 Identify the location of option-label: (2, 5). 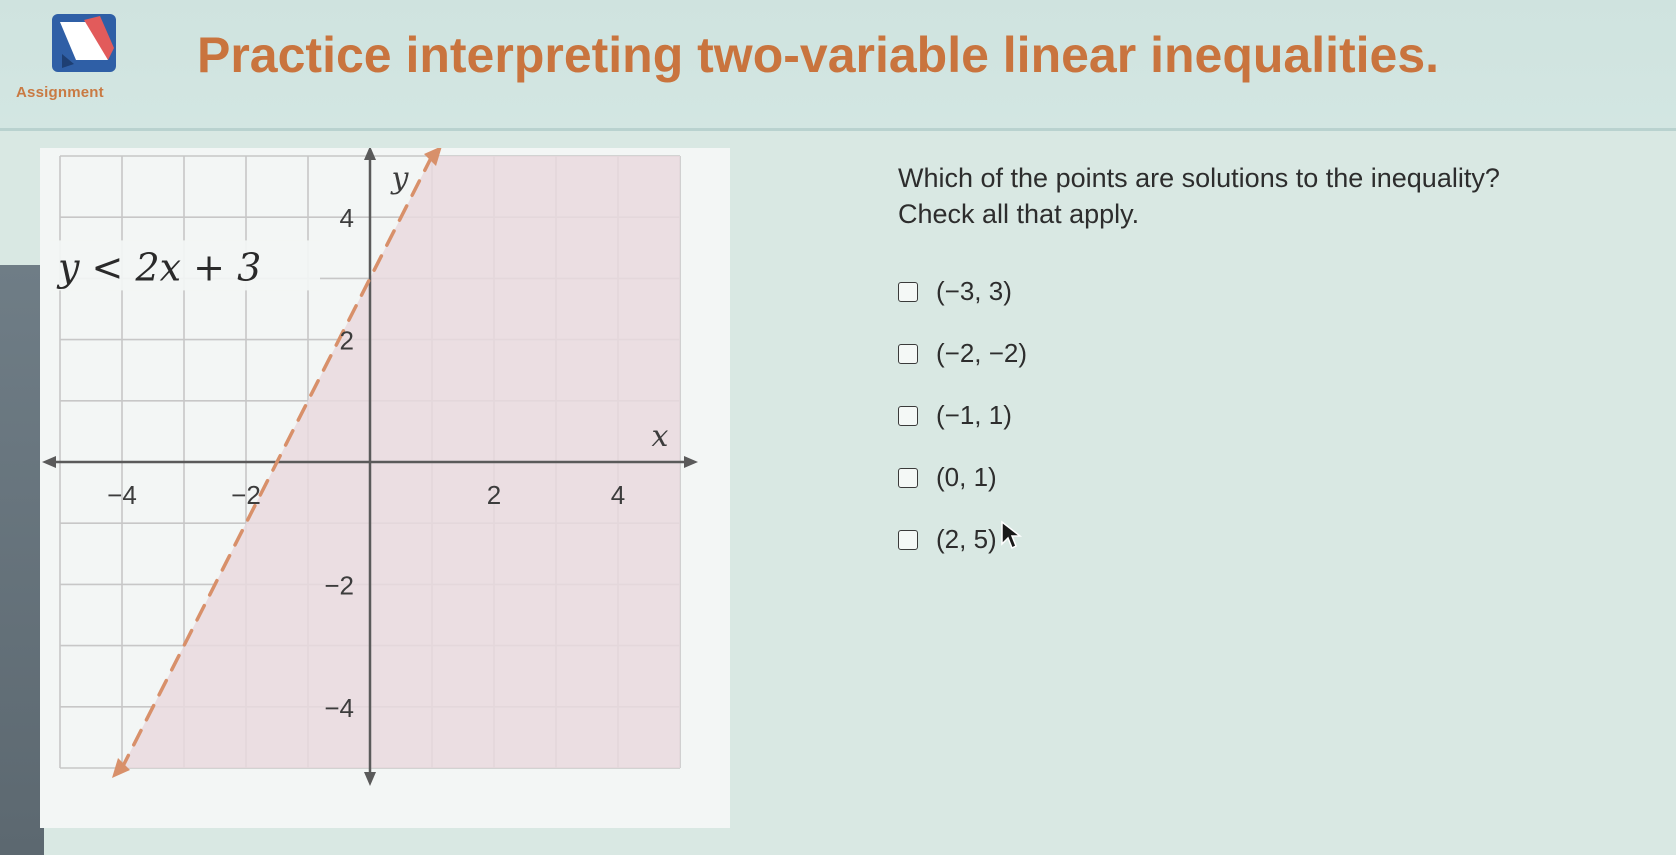
(966, 539).